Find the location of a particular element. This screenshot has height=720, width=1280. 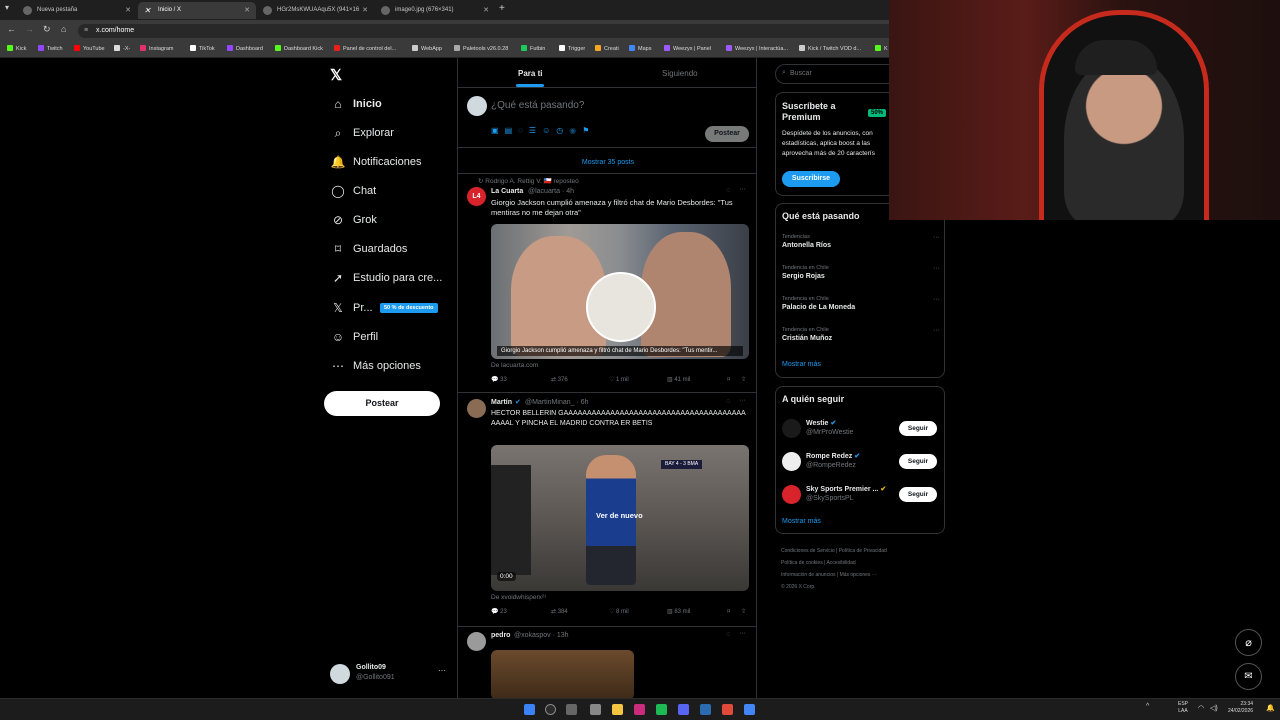

image-icon: ▣ is located at coordinates (498, 130).